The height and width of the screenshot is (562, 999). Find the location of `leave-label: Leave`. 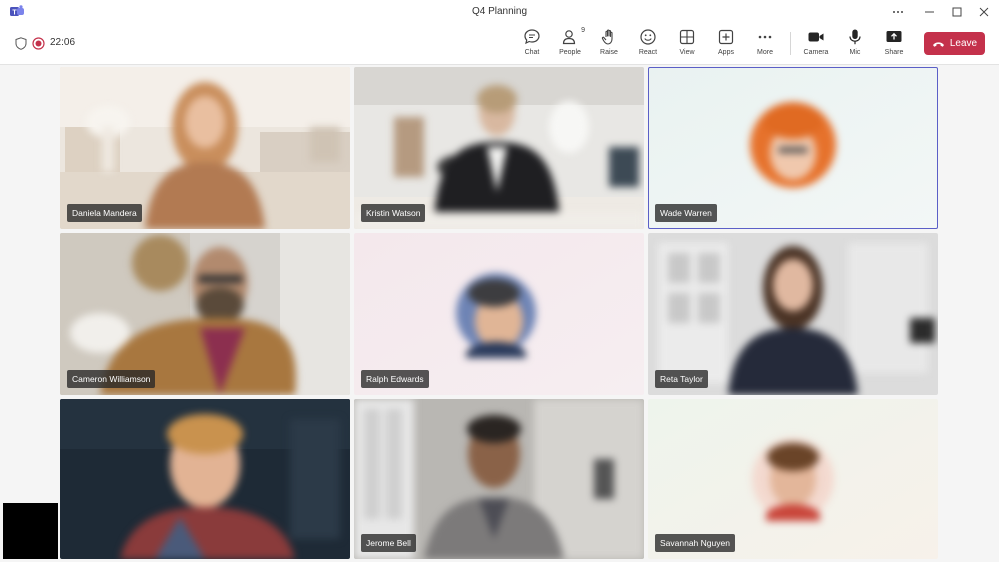

leave-label: Leave is located at coordinates (963, 43).